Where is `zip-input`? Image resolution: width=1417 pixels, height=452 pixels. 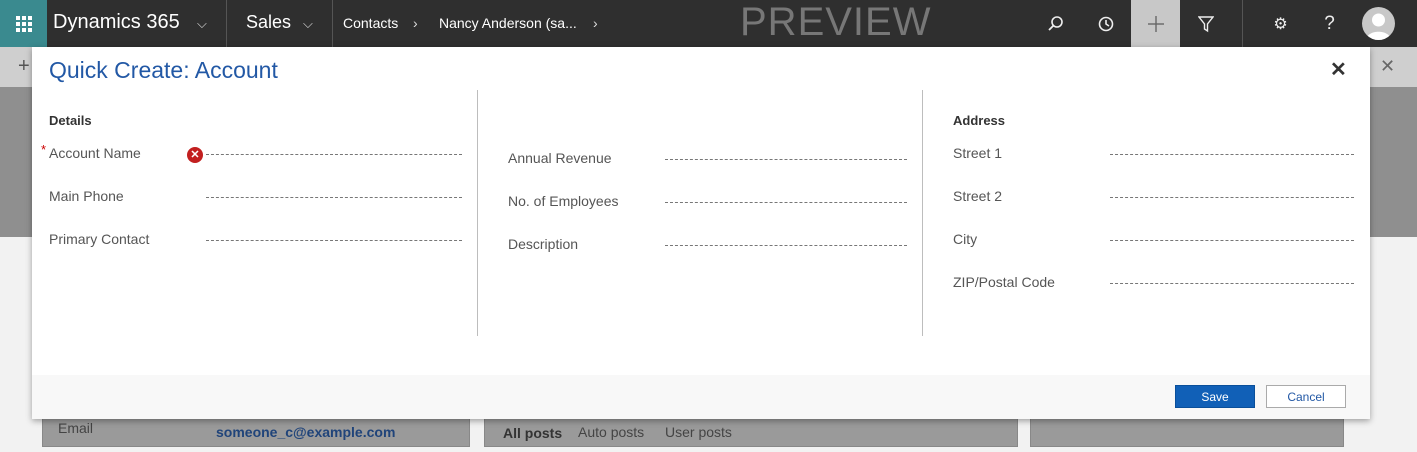
zip-input is located at coordinates (1232, 283).